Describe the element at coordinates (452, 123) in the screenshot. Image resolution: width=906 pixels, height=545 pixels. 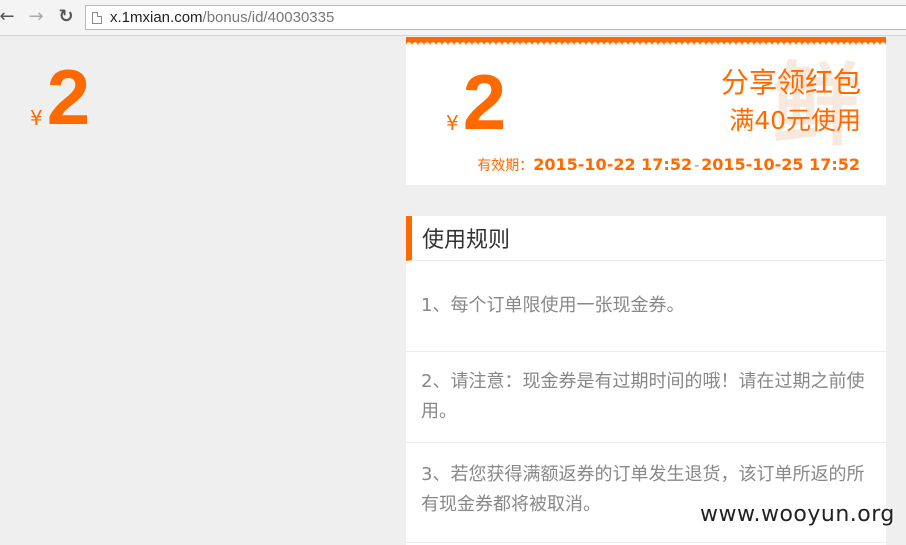
I see `coupon-currency-symbol: ¥` at that location.